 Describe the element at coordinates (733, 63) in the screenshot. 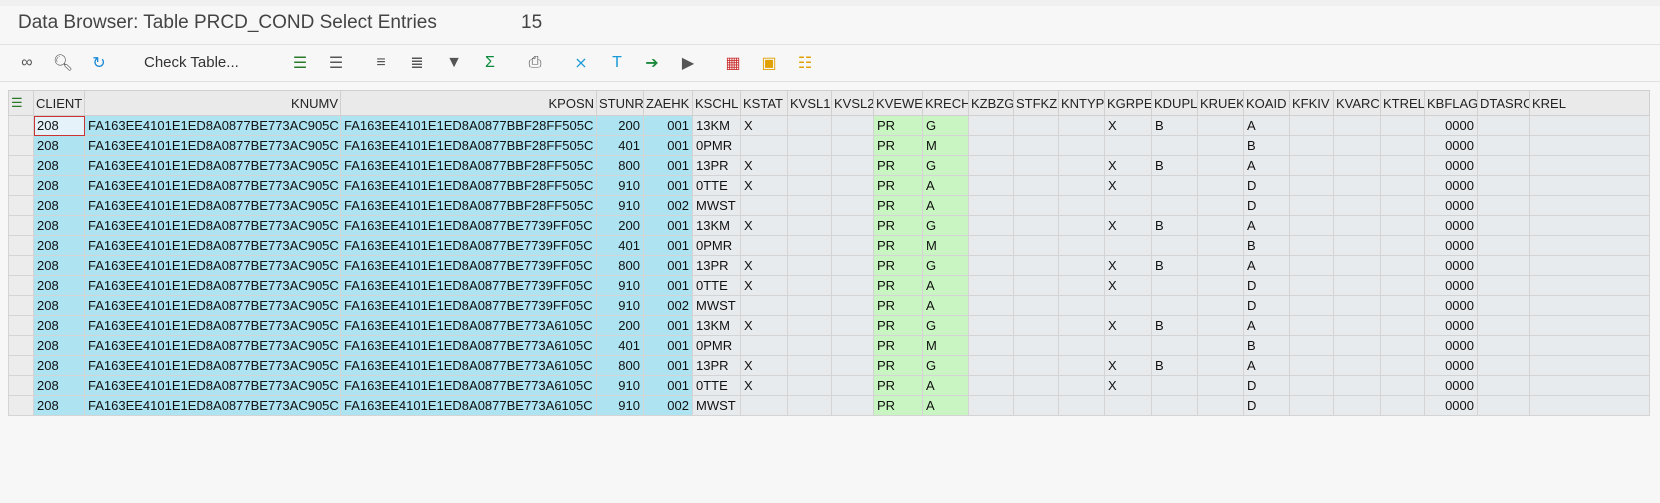

I see `layout-grid-icon: ▦` at that location.